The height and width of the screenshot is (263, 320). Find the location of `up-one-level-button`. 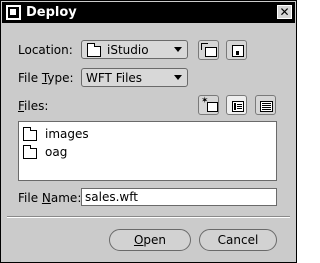

up-one-level-button is located at coordinates (208, 50).